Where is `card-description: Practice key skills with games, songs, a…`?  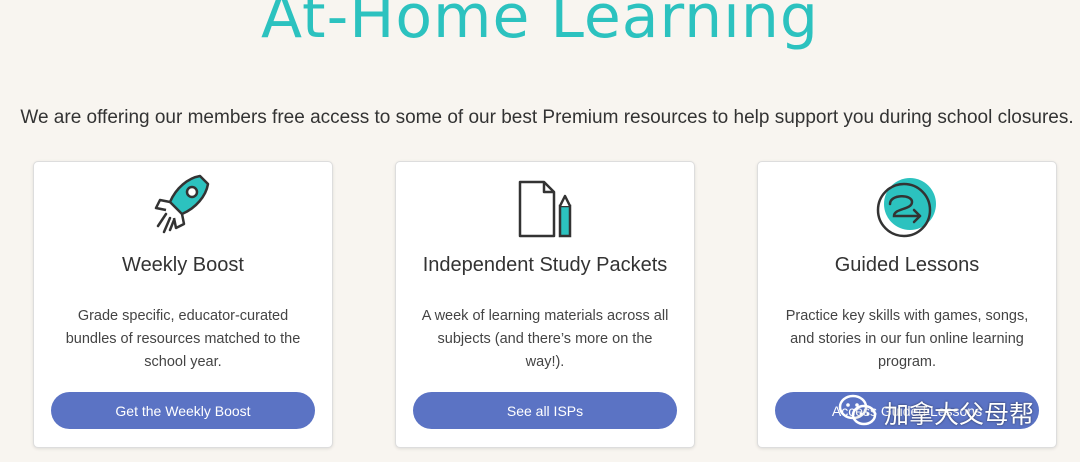 card-description: Practice key skills with games, songs, a… is located at coordinates (907, 339).